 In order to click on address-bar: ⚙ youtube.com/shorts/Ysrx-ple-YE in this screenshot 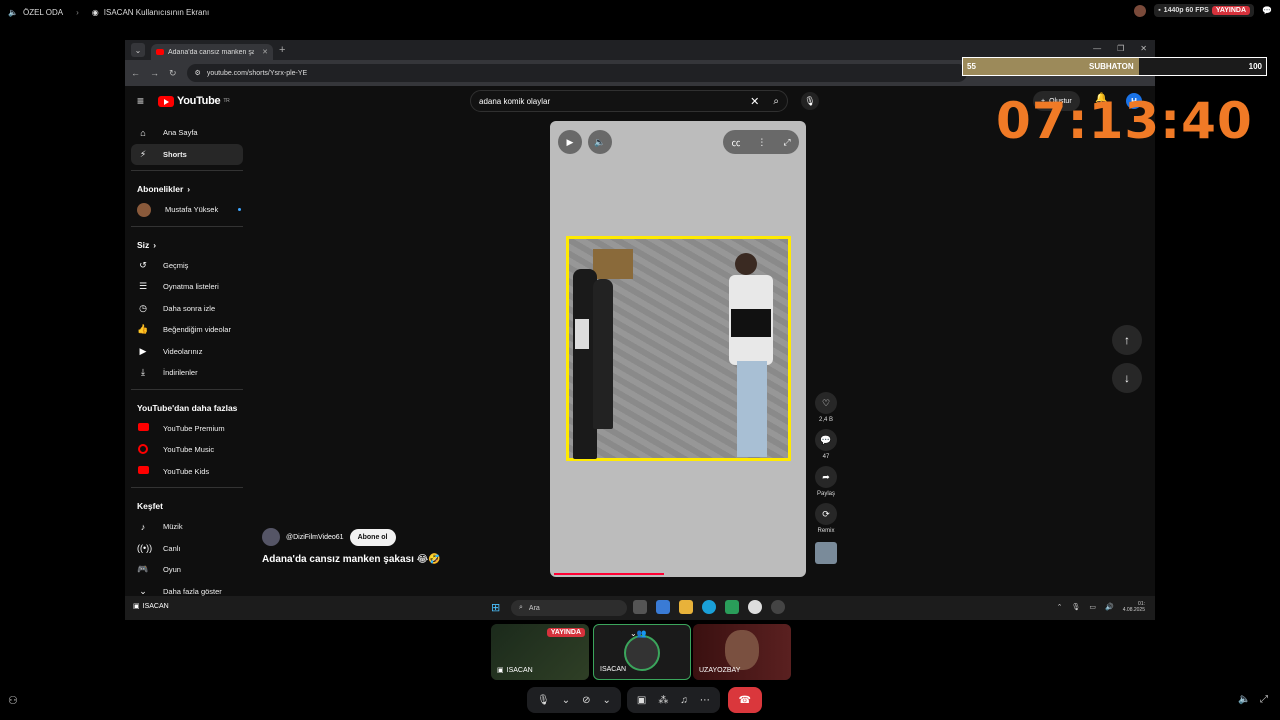, I will do `click(576, 73)`.